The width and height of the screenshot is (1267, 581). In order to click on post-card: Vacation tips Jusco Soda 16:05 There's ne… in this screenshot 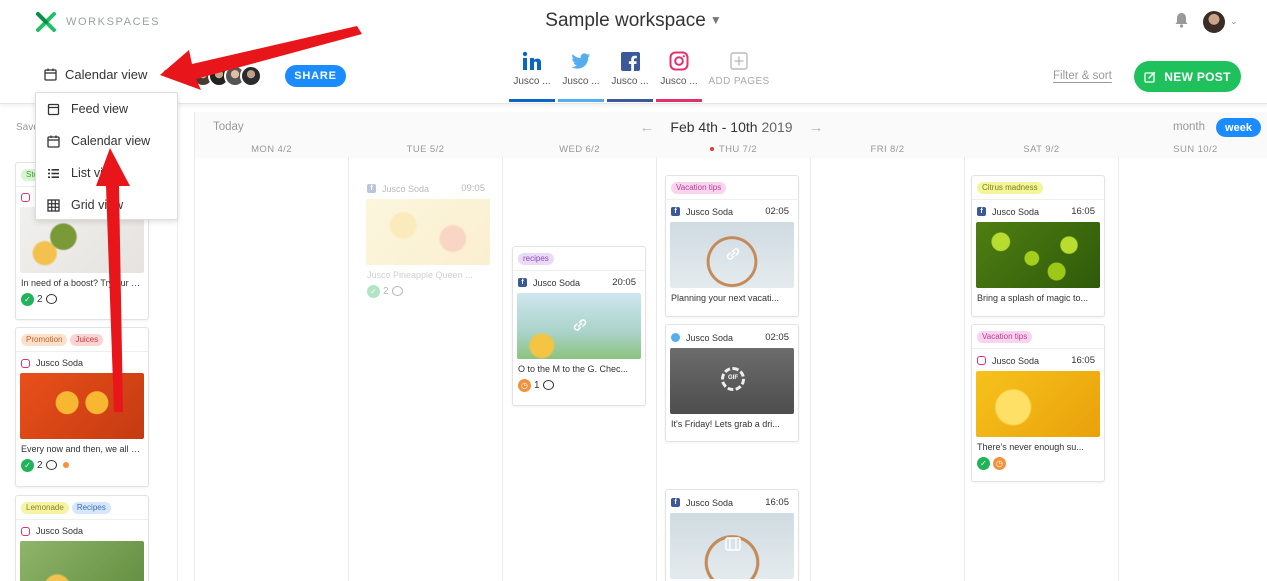, I will do `click(1038, 403)`.